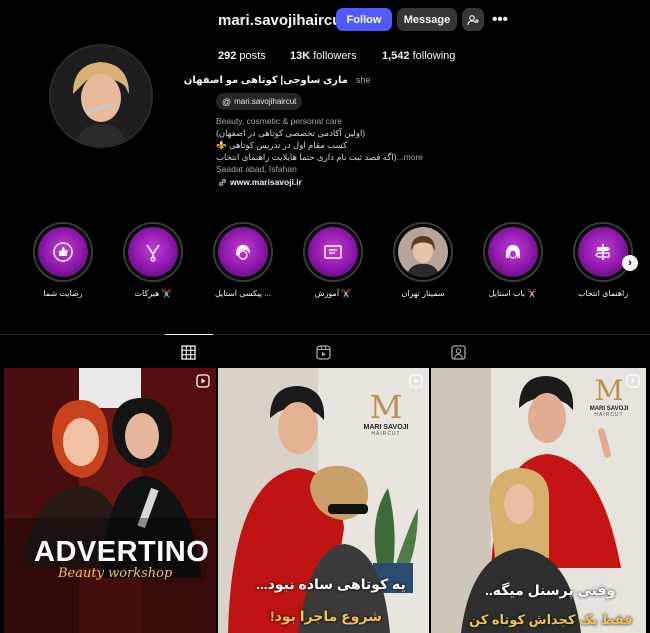 The height and width of the screenshot is (633, 650). Describe the element at coordinates (265, 80) in the screenshot. I see `profile-full-name: ماری ساوجی| کوتاهی مو اصفهان` at that location.